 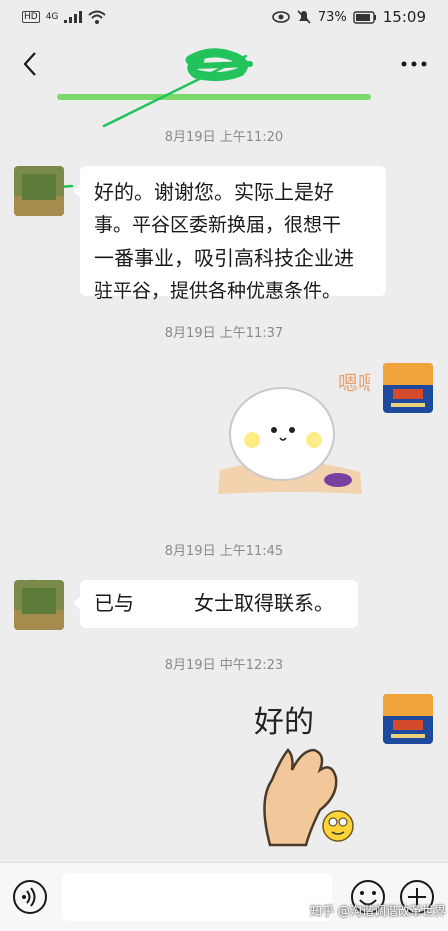 What do you see at coordinates (52, 17) in the screenshot?
I see `network-type: 4G` at bounding box center [52, 17].